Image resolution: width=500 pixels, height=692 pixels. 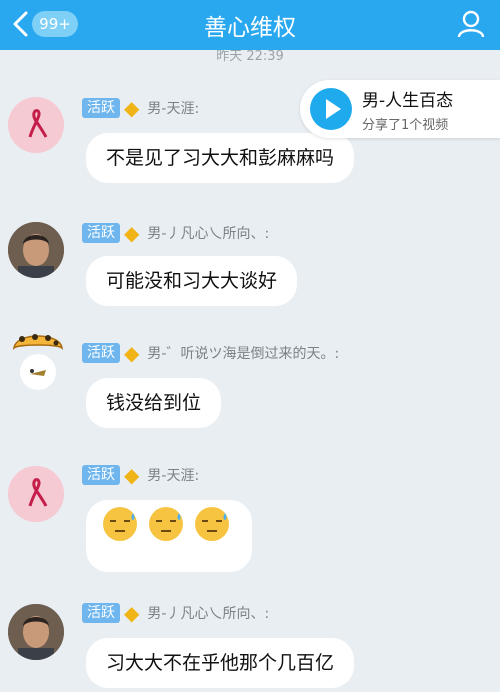 What do you see at coordinates (331, 109) in the screenshot?
I see `play-icon` at bounding box center [331, 109].